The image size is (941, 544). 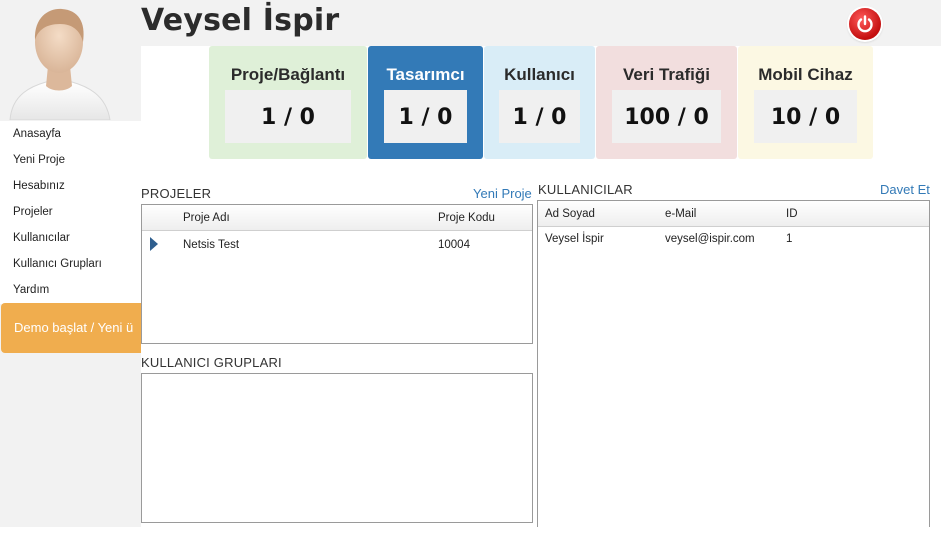 I want to click on stat-label-proje: Proje/Bağlantı, so click(x=288, y=74).